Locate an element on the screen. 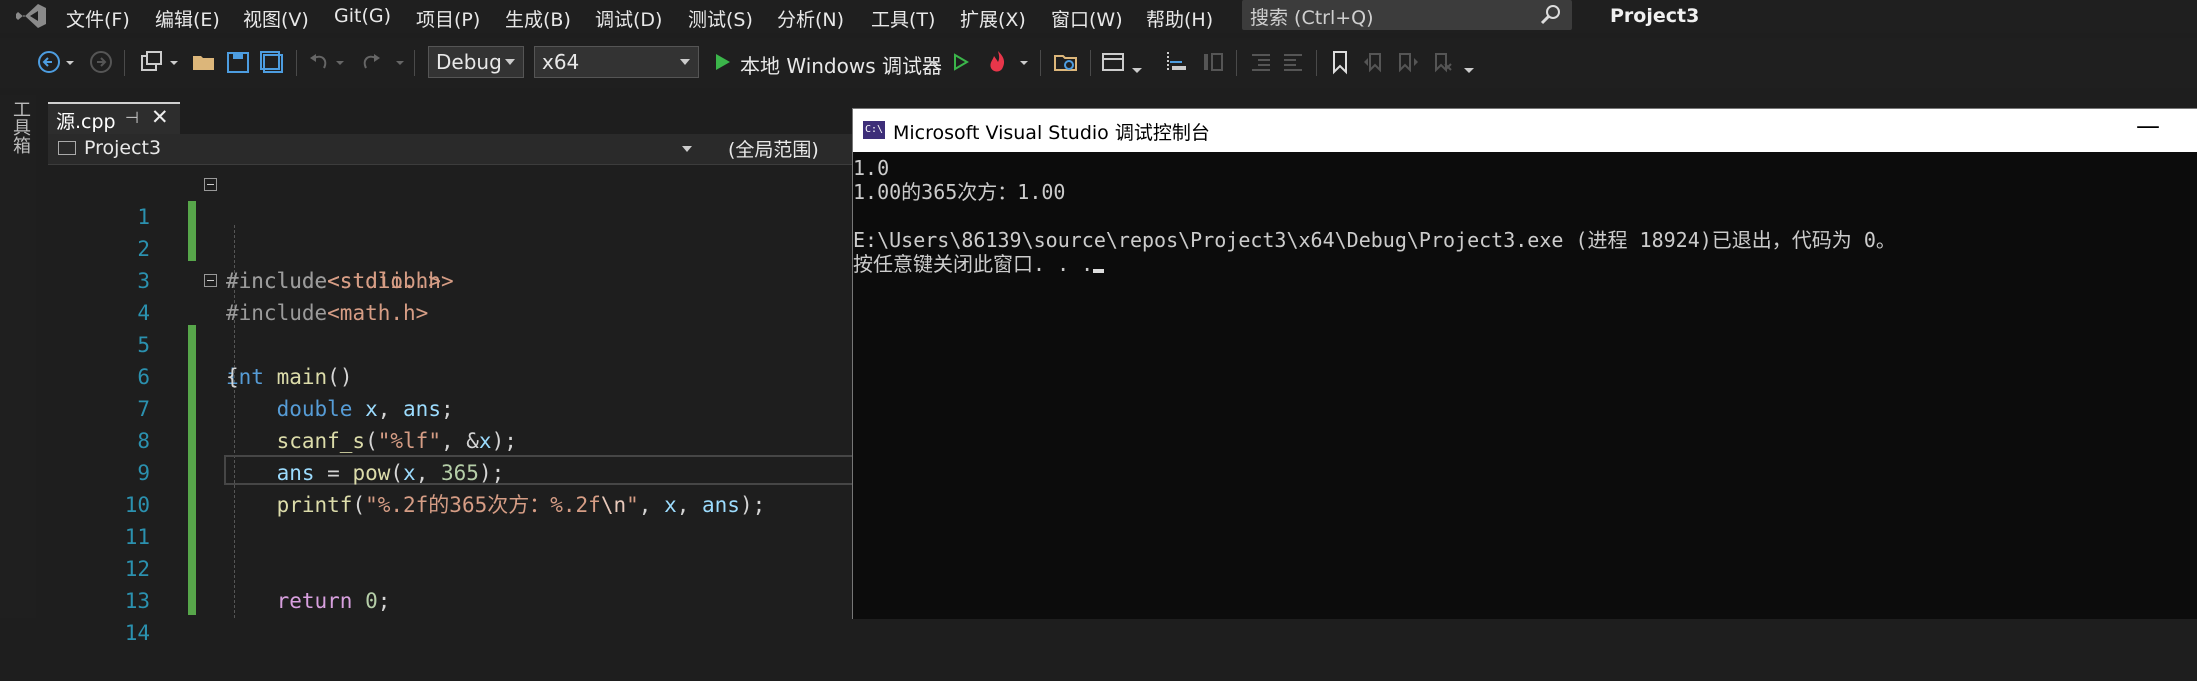  menu-tools: 工具(T) is located at coordinates (903, 18).